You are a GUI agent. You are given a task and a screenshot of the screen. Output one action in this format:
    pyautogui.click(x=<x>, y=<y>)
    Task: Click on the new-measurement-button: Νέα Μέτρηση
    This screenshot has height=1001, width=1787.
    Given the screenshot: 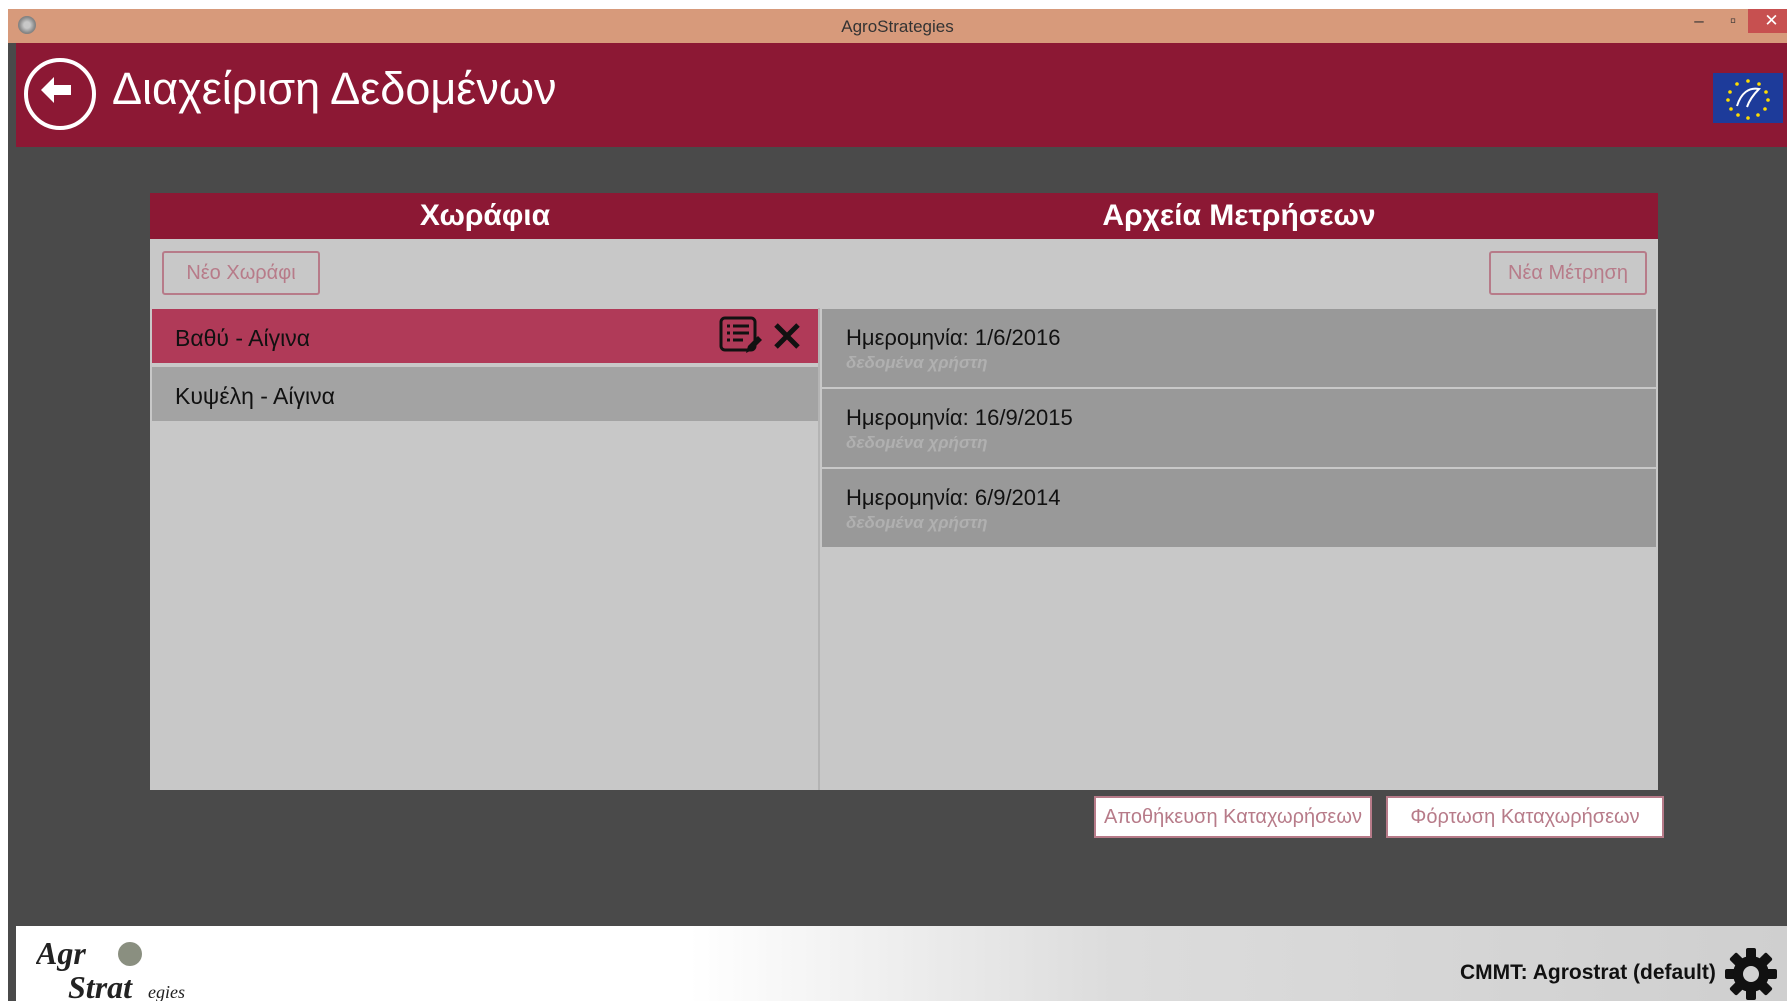 What is the action you would take?
    pyautogui.click(x=1568, y=273)
    